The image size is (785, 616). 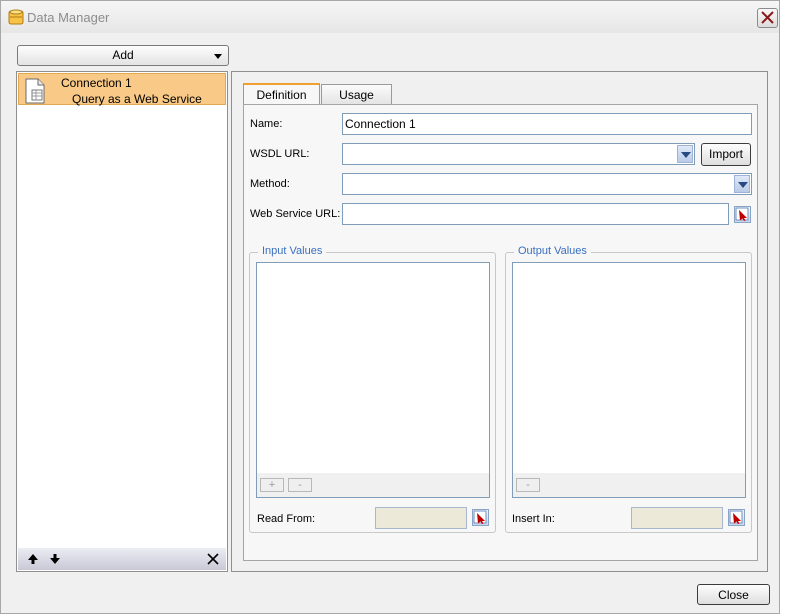 I want to click on close-button: Close, so click(x=733, y=594).